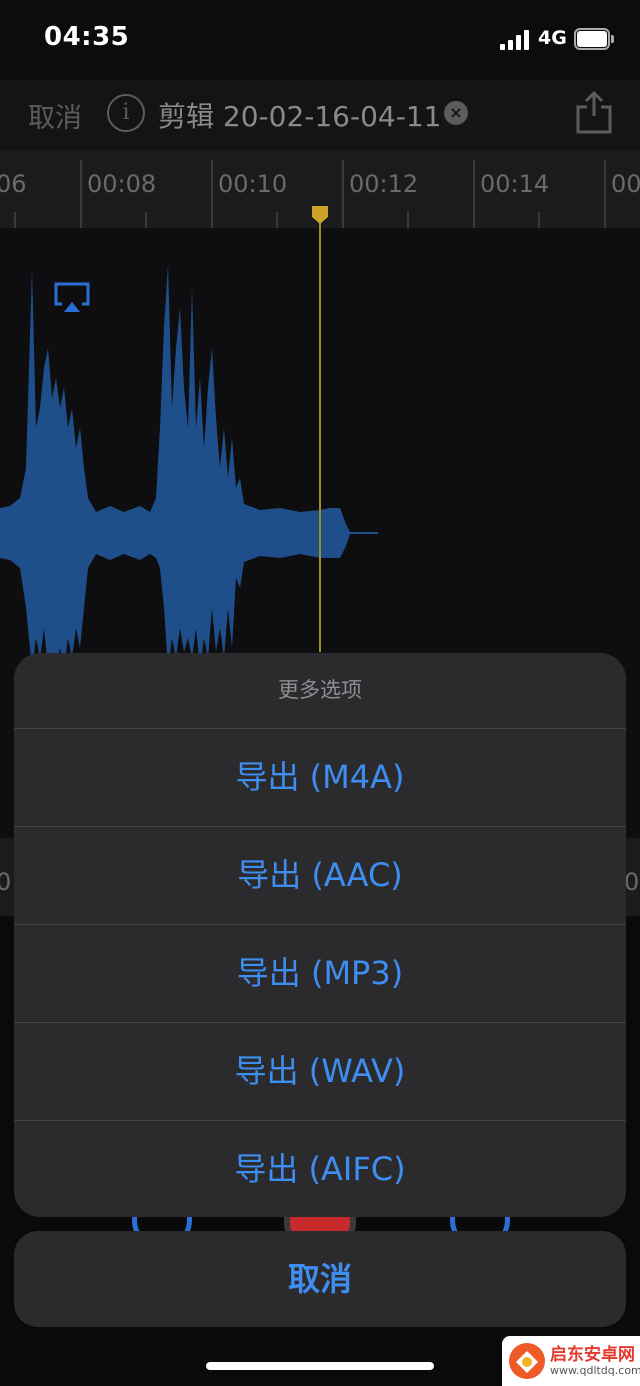 This screenshot has width=640, height=1386. What do you see at coordinates (320, 430) in the screenshot?
I see `playhead-line` at bounding box center [320, 430].